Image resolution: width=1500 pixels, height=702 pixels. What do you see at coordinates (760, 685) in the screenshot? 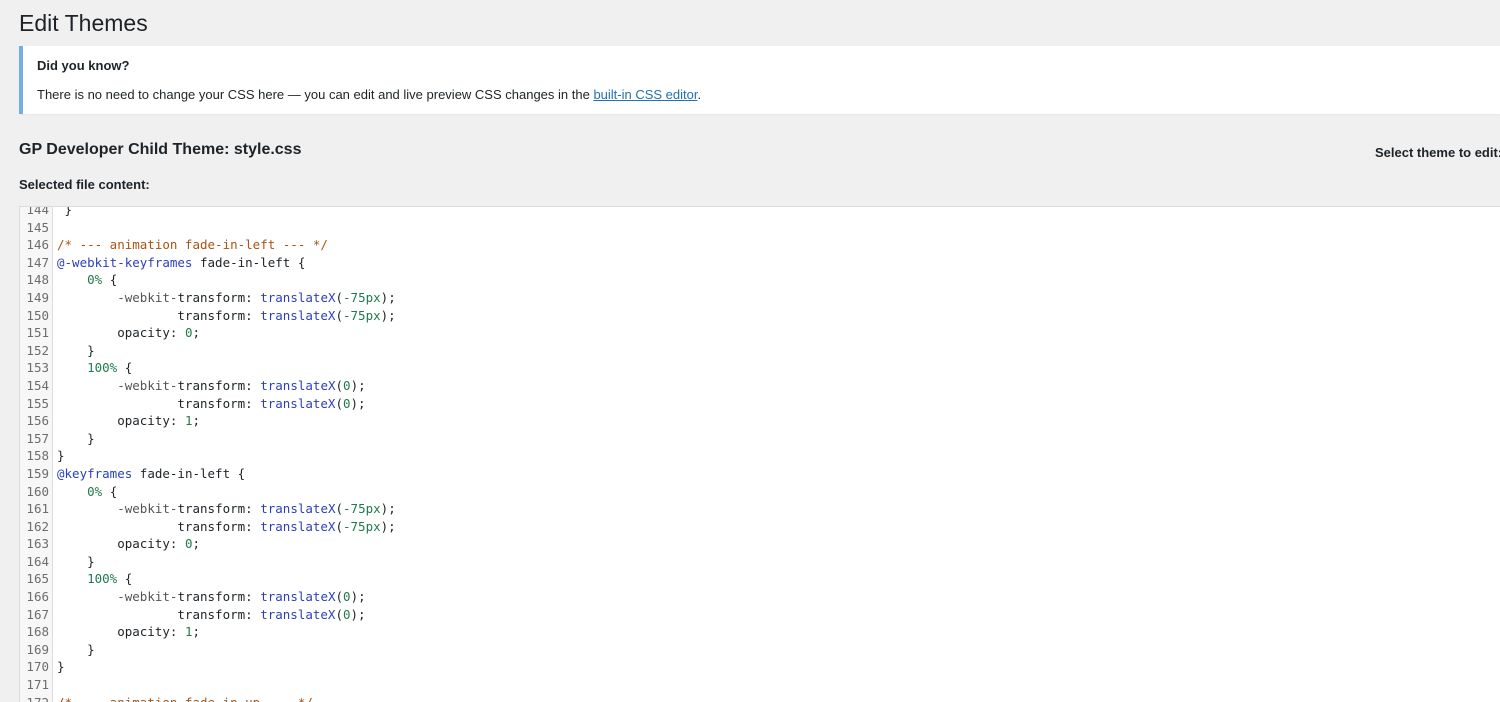
I see `code-line: 171` at bounding box center [760, 685].